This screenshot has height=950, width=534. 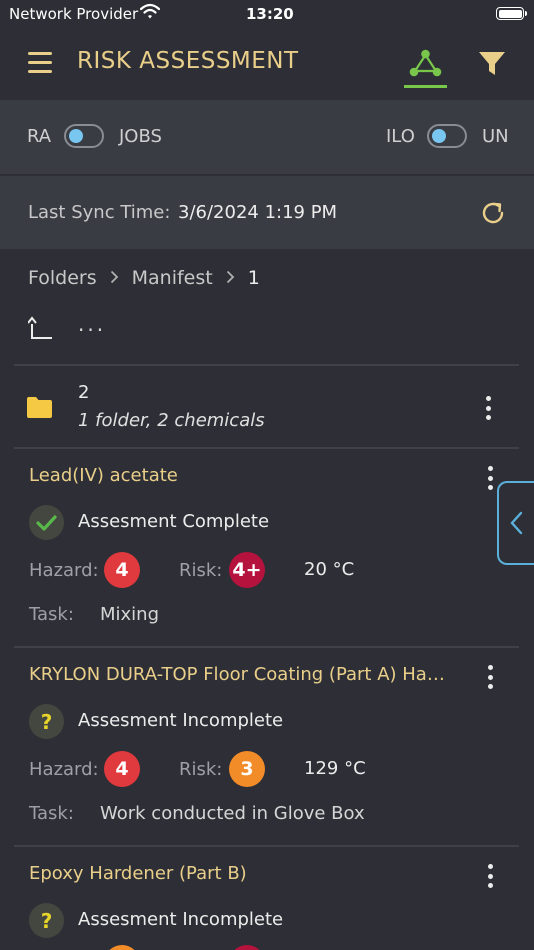 I want to click on ra-jobs-switch, so click(x=84, y=136).